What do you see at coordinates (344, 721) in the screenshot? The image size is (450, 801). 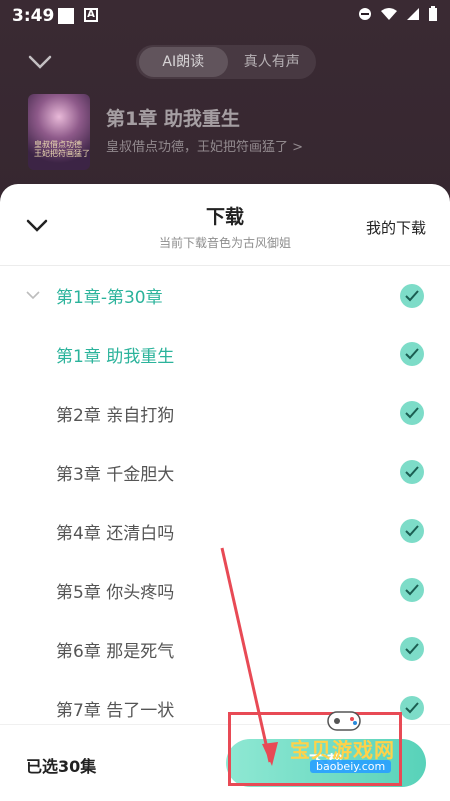 I see `gamepad-icon` at bounding box center [344, 721].